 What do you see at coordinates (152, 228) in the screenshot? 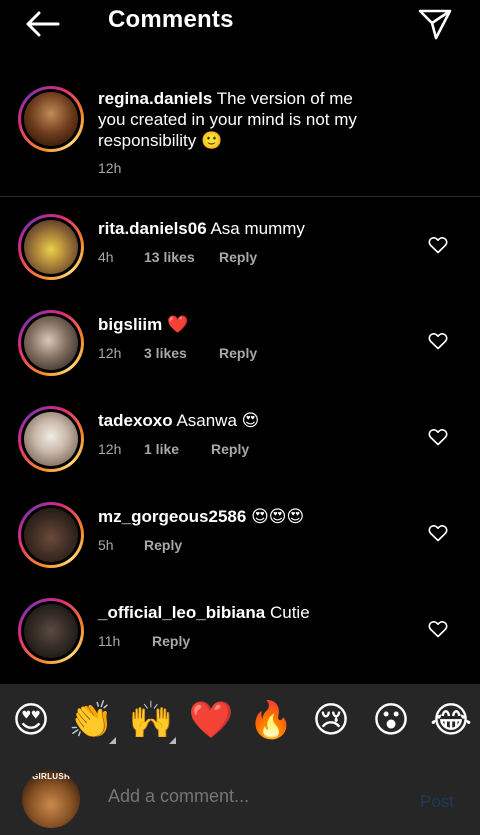
I see `comment-username: rita.daniels06` at bounding box center [152, 228].